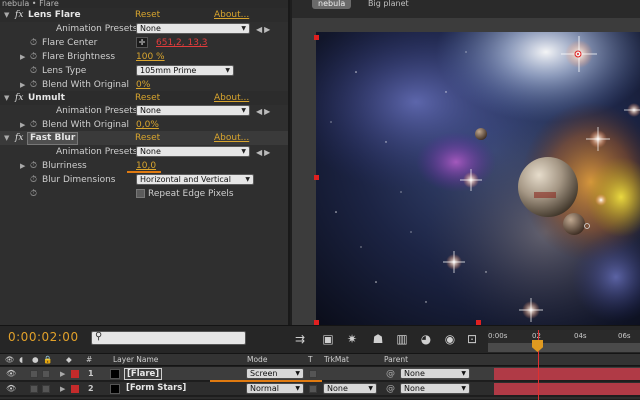  What do you see at coordinates (168, 338) in the screenshot?
I see `layer-search-input: ⚲` at bounding box center [168, 338].